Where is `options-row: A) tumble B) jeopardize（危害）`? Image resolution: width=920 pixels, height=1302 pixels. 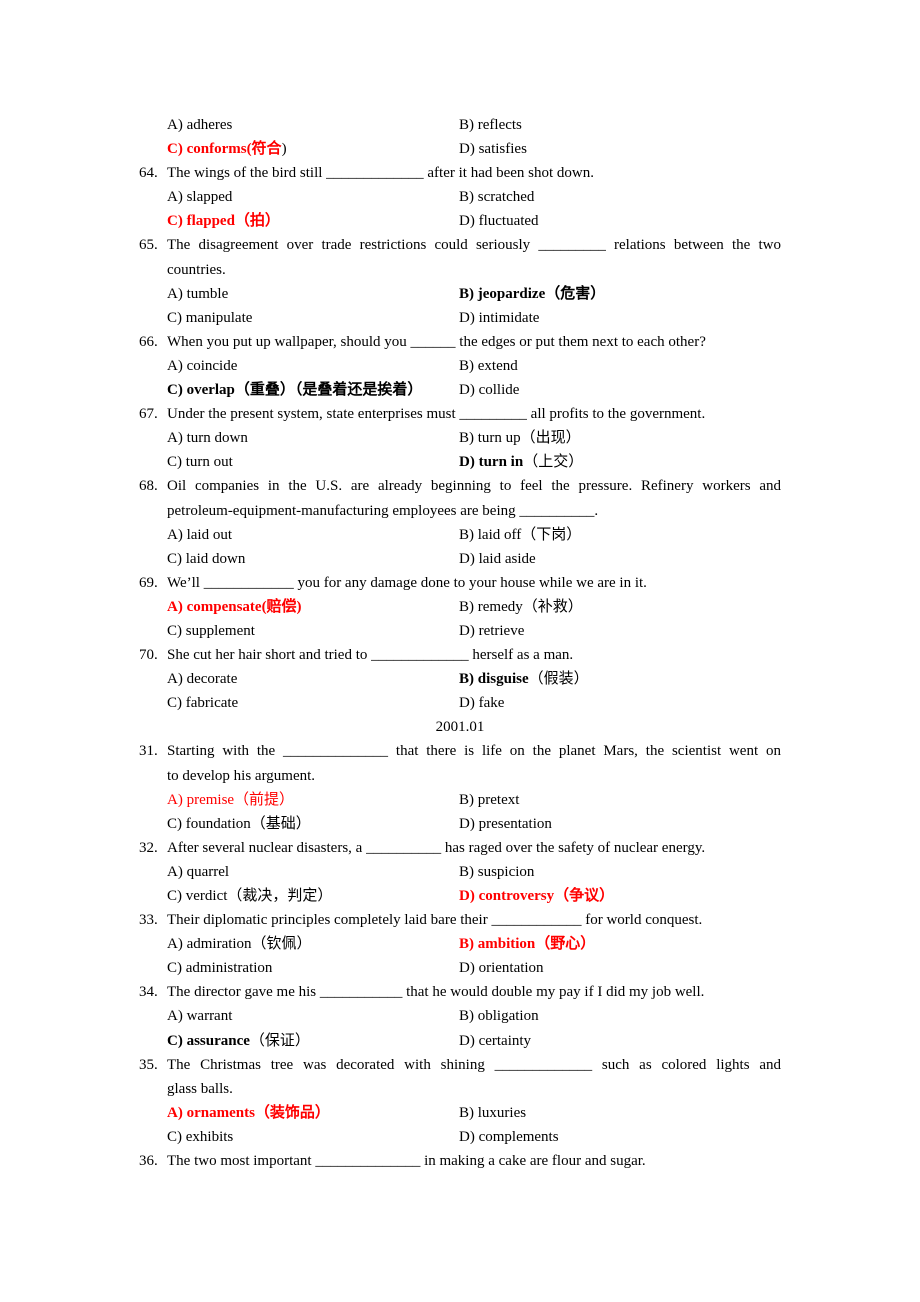 options-row: A) tumble B) jeopardize（危害） is located at coordinates (460, 294).